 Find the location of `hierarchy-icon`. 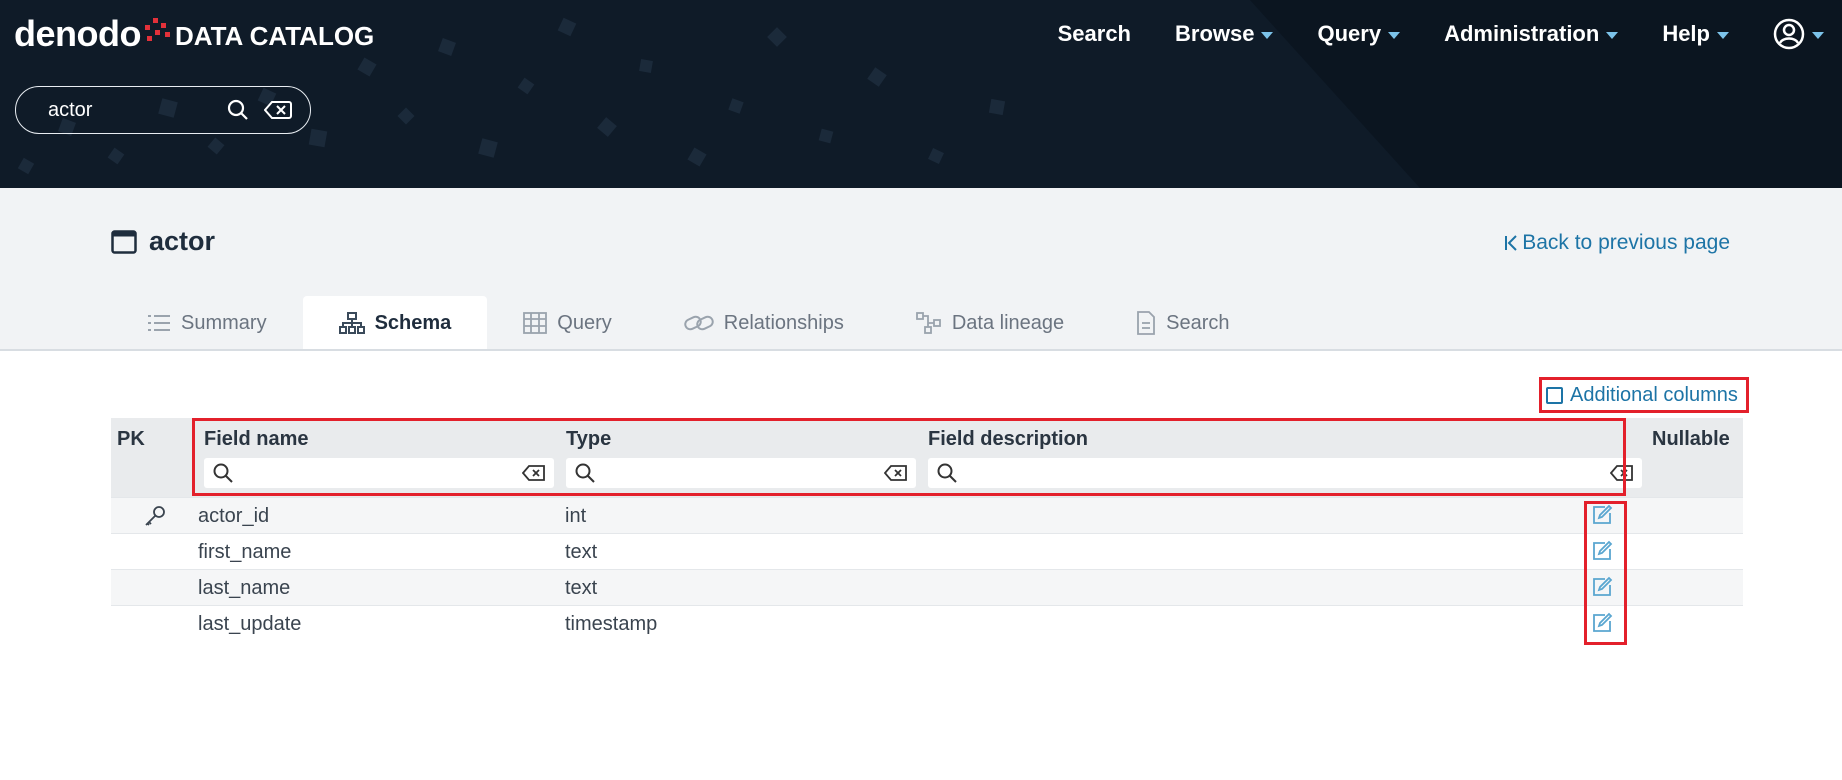

hierarchy-icon is located at coordinates (351, 323).